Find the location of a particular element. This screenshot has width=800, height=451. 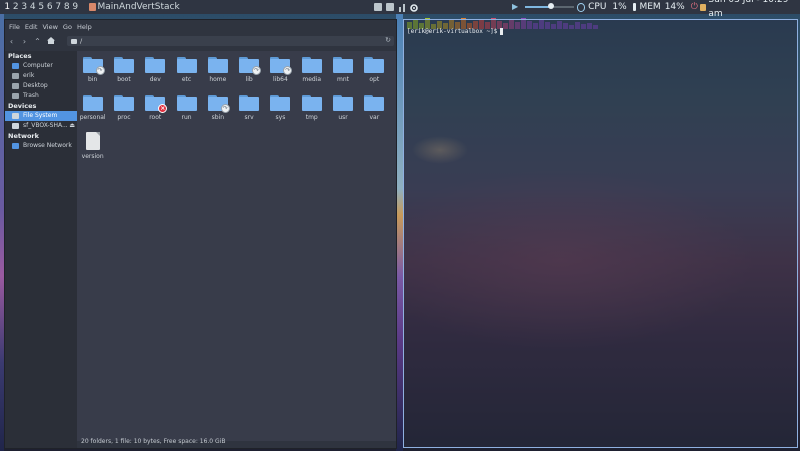

file-item-tmp: tmp is located at coordinates (311, 111).